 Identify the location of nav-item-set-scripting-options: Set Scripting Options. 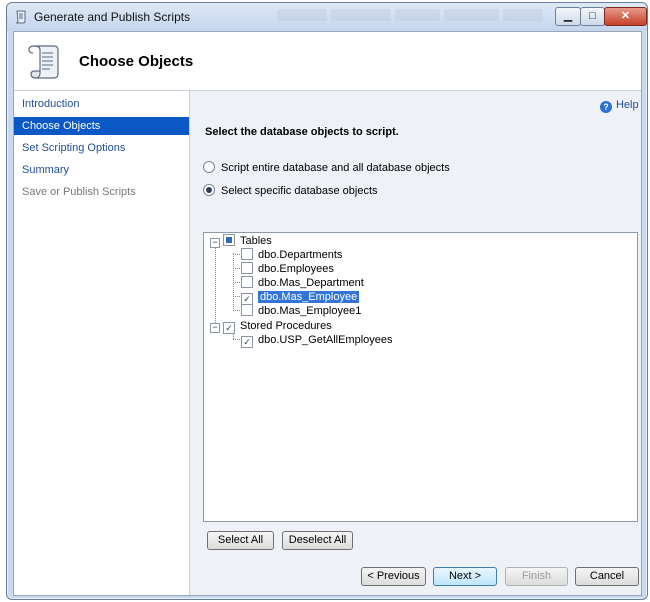
(101, 148).